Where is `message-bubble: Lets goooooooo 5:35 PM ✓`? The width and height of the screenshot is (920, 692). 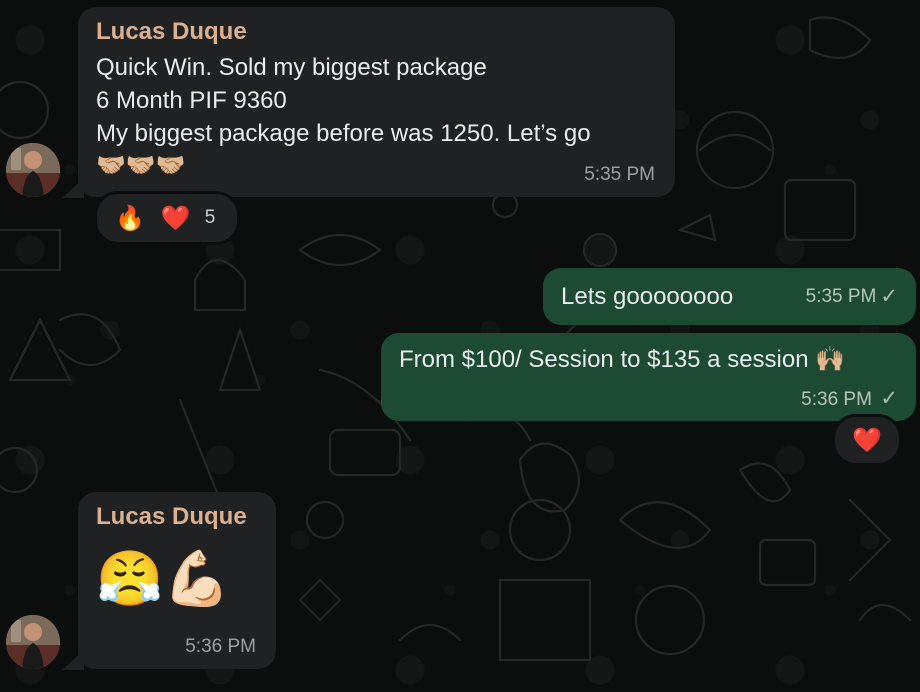 message-bubble: Lets goooooooo 5:35 PM ✓ is located at coordinates (729, 296).